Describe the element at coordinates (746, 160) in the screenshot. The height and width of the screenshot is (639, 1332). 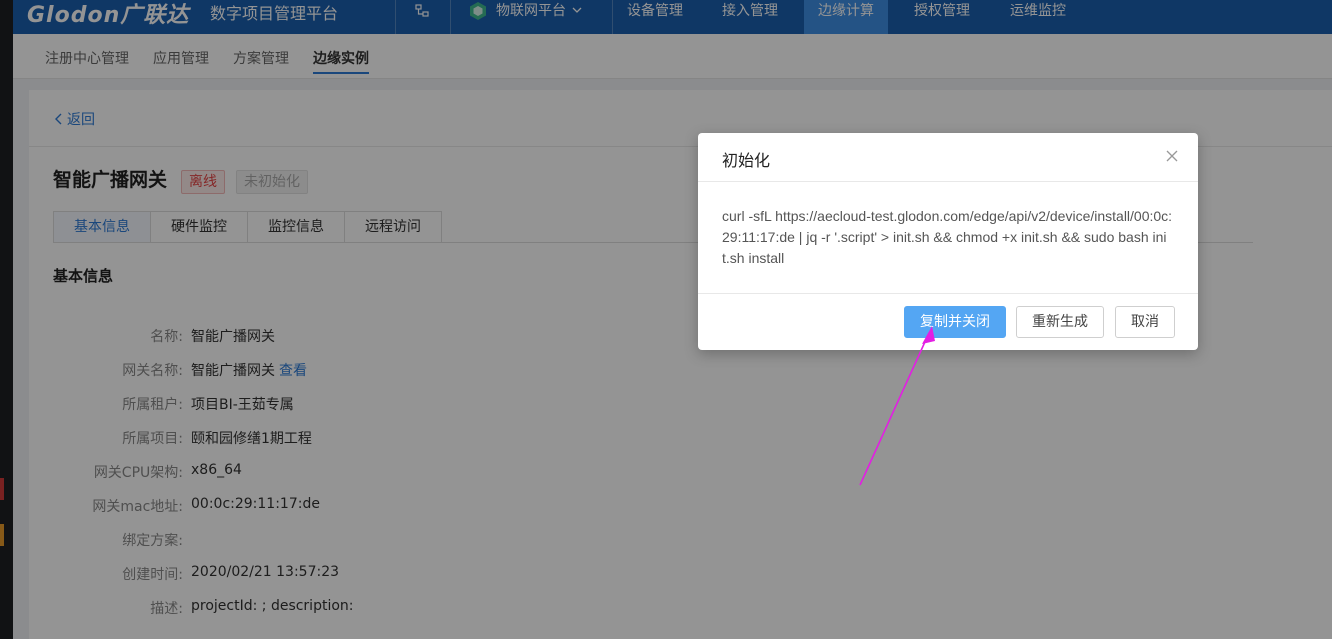
I see `dialog-title: 初始化` at that location.